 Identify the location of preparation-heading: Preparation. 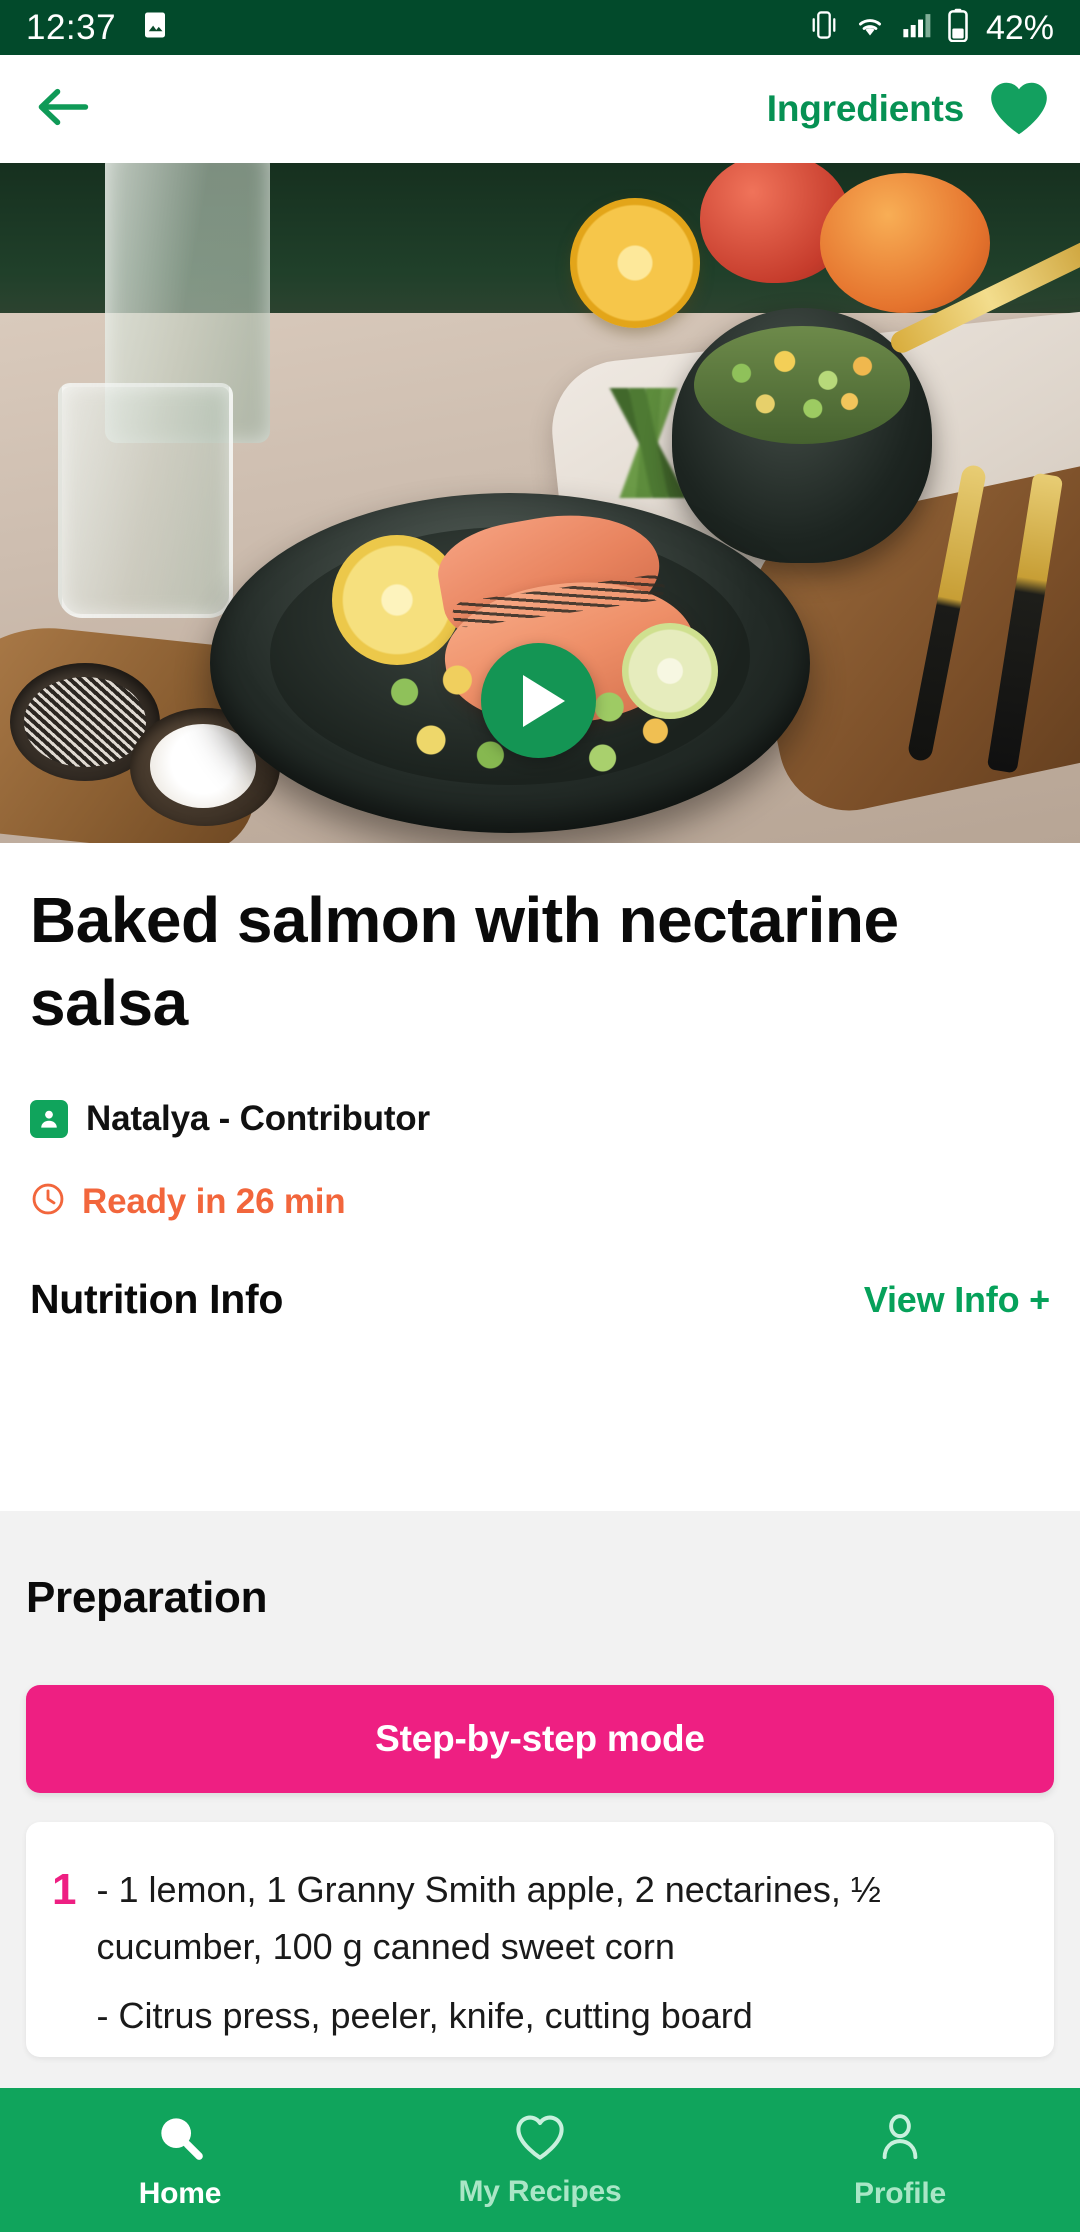
(147, 1597).